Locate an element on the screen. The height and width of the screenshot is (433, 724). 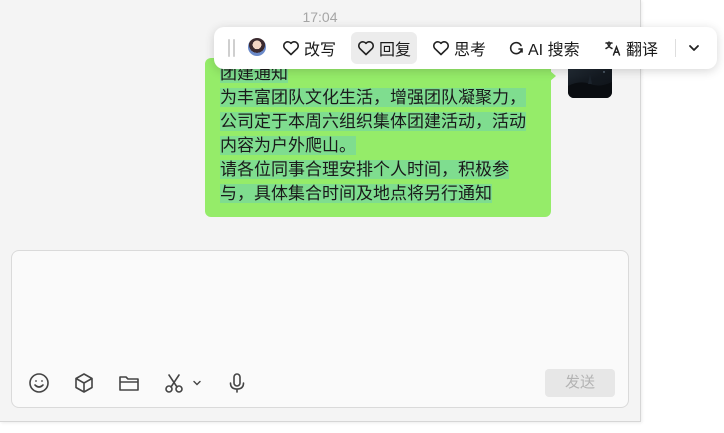
rewrite-label: 改写 is located at coordinates (320, 50).